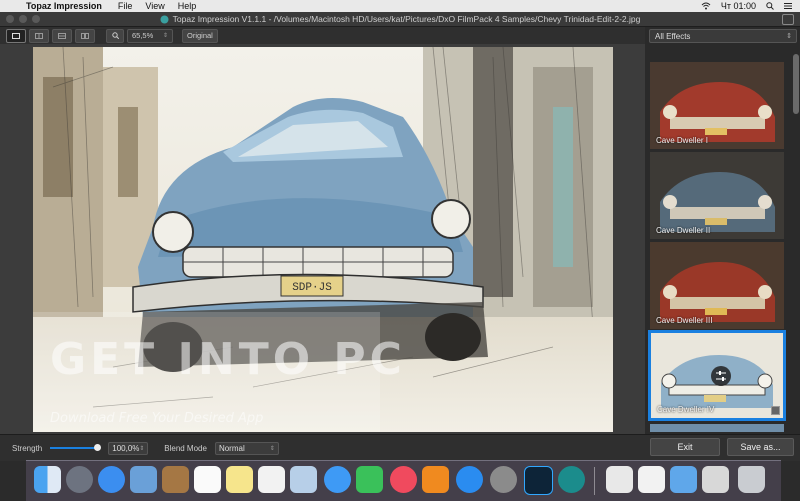 Image resolution: width=800 pixels, height=501 pixels. Describe the element at coordinates (157, 418) in the screenshot. I see `watermark-subtitle: Download Free Your Desired App` at that location.